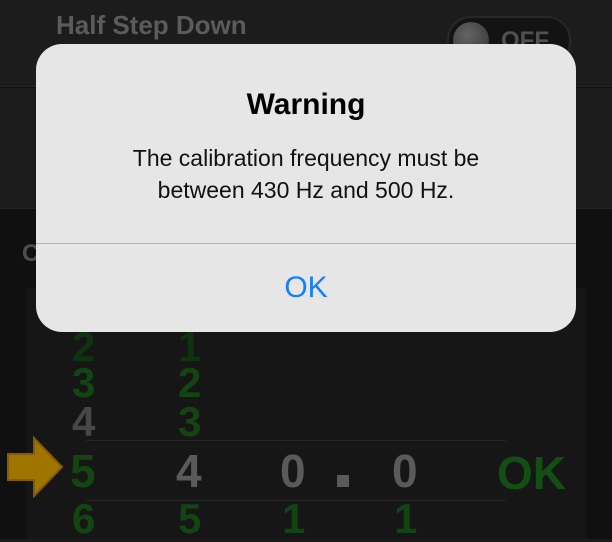 The height and width of the screenshot is (542, 612). Describe the element at coordinates (306, 158) in the screenshot. I see `alert-message-line: The calibration frequency must be` at that location.